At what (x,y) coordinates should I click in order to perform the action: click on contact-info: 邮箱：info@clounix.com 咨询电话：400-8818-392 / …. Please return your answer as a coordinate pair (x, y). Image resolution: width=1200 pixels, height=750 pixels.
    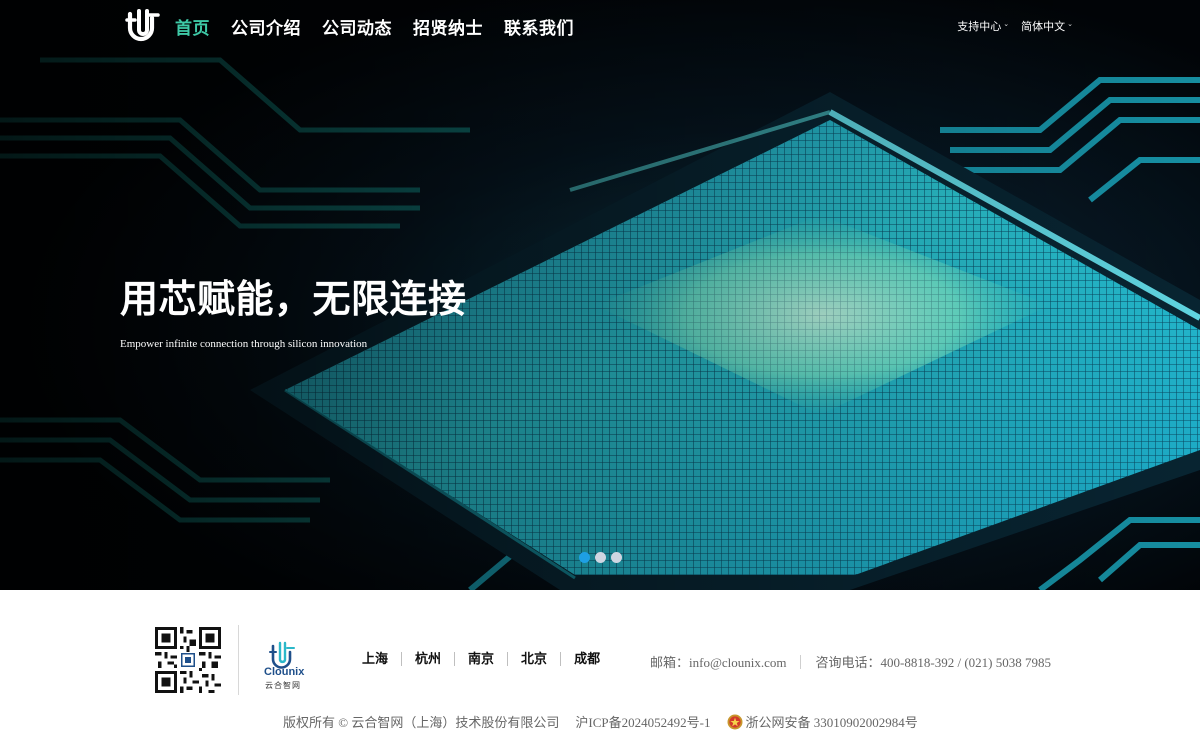
    Looking at the image, I should click on (850, 661).